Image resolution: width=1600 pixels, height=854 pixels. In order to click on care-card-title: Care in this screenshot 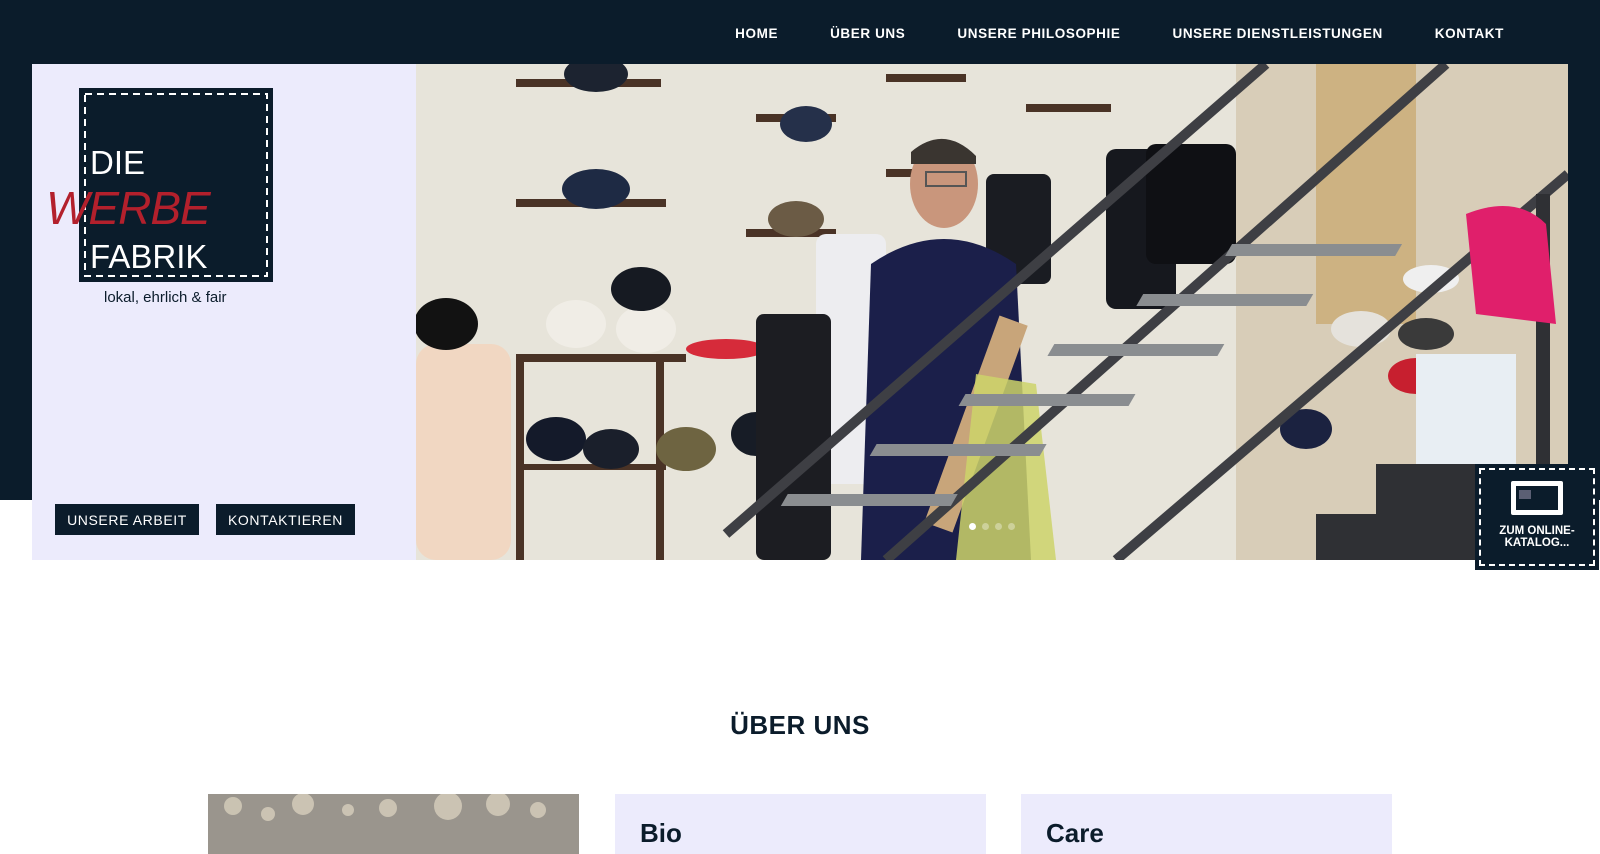, I will do `click(1075, 833)`.